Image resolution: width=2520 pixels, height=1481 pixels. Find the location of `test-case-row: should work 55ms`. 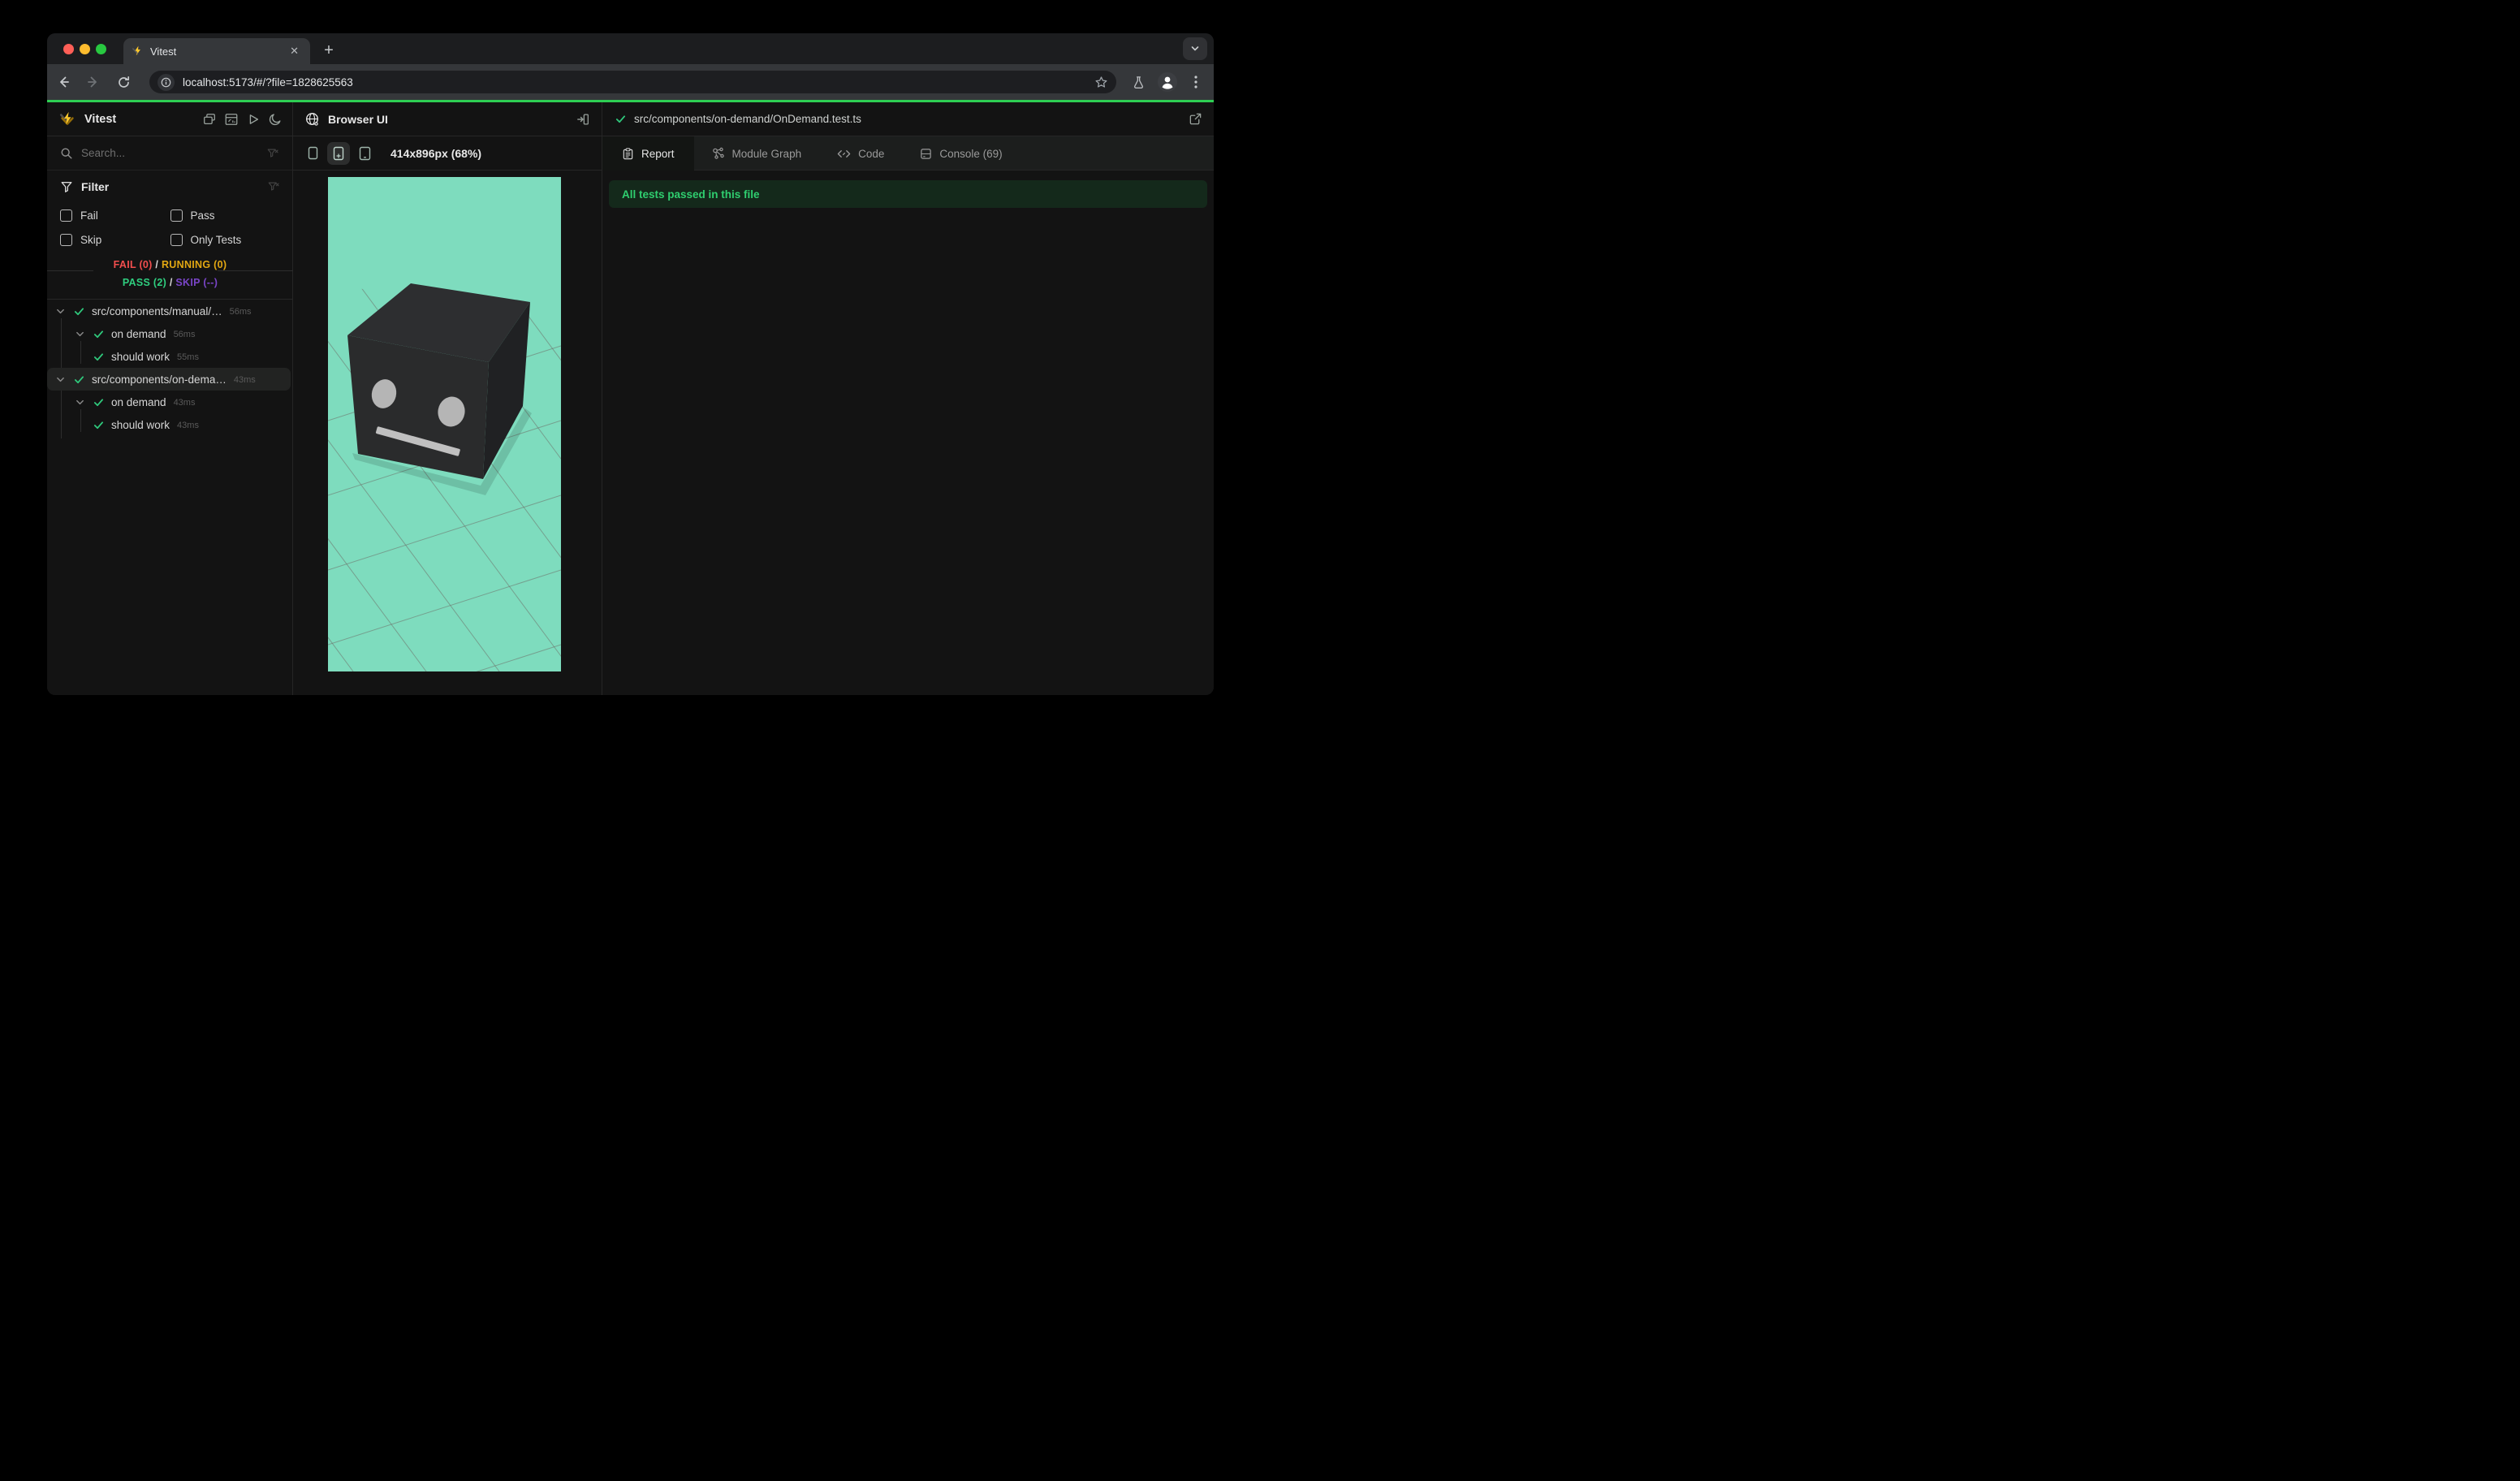

test-case-row: should work 55ms is located at coordinates (170, 356).